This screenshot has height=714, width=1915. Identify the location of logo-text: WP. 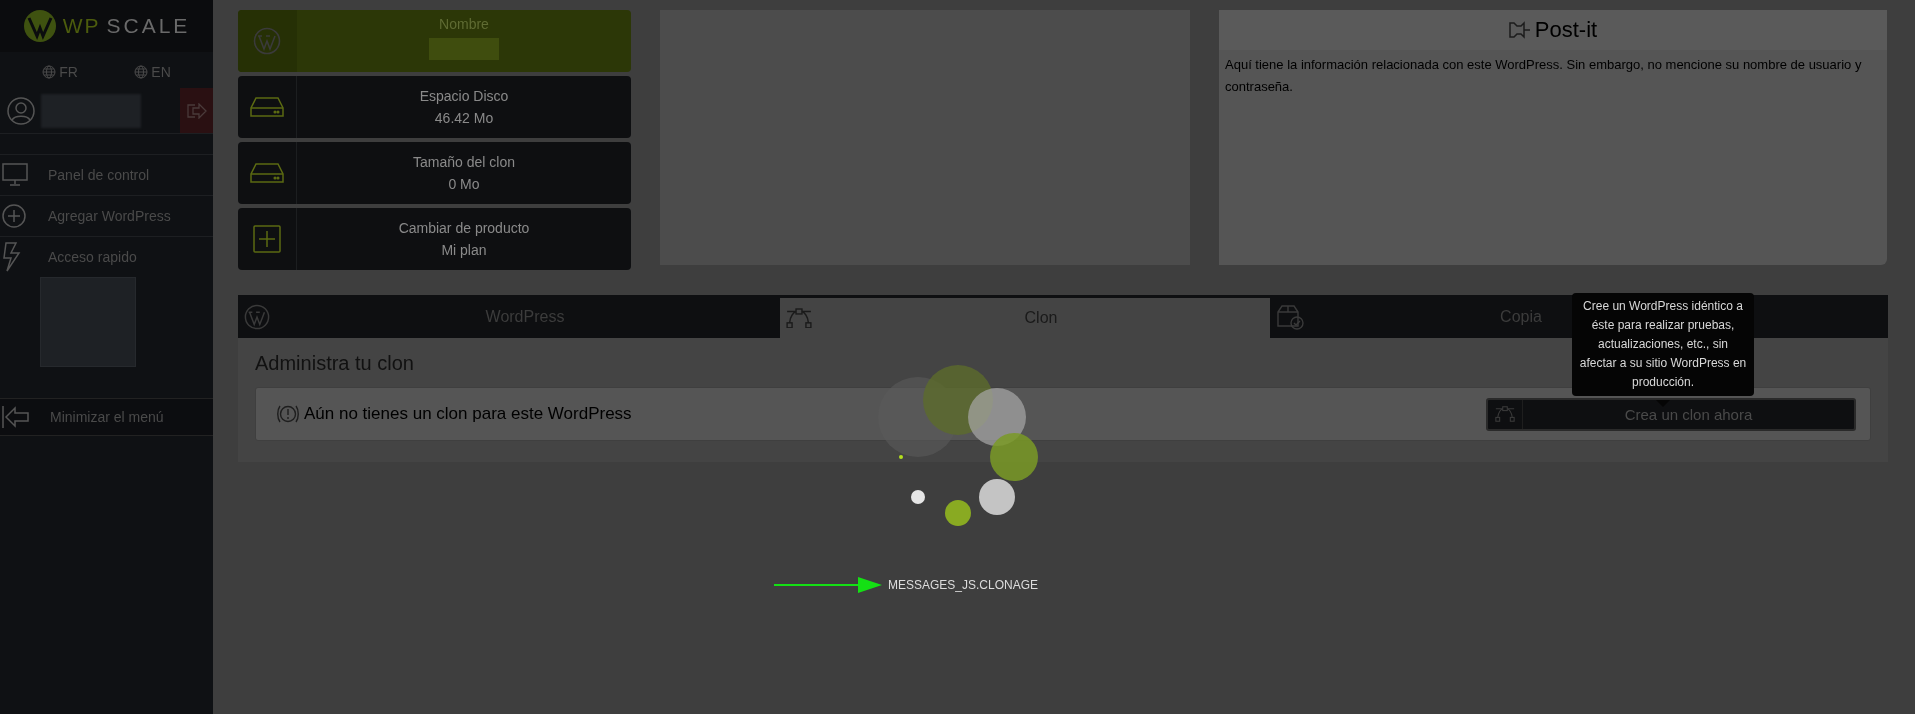
(81, 26).